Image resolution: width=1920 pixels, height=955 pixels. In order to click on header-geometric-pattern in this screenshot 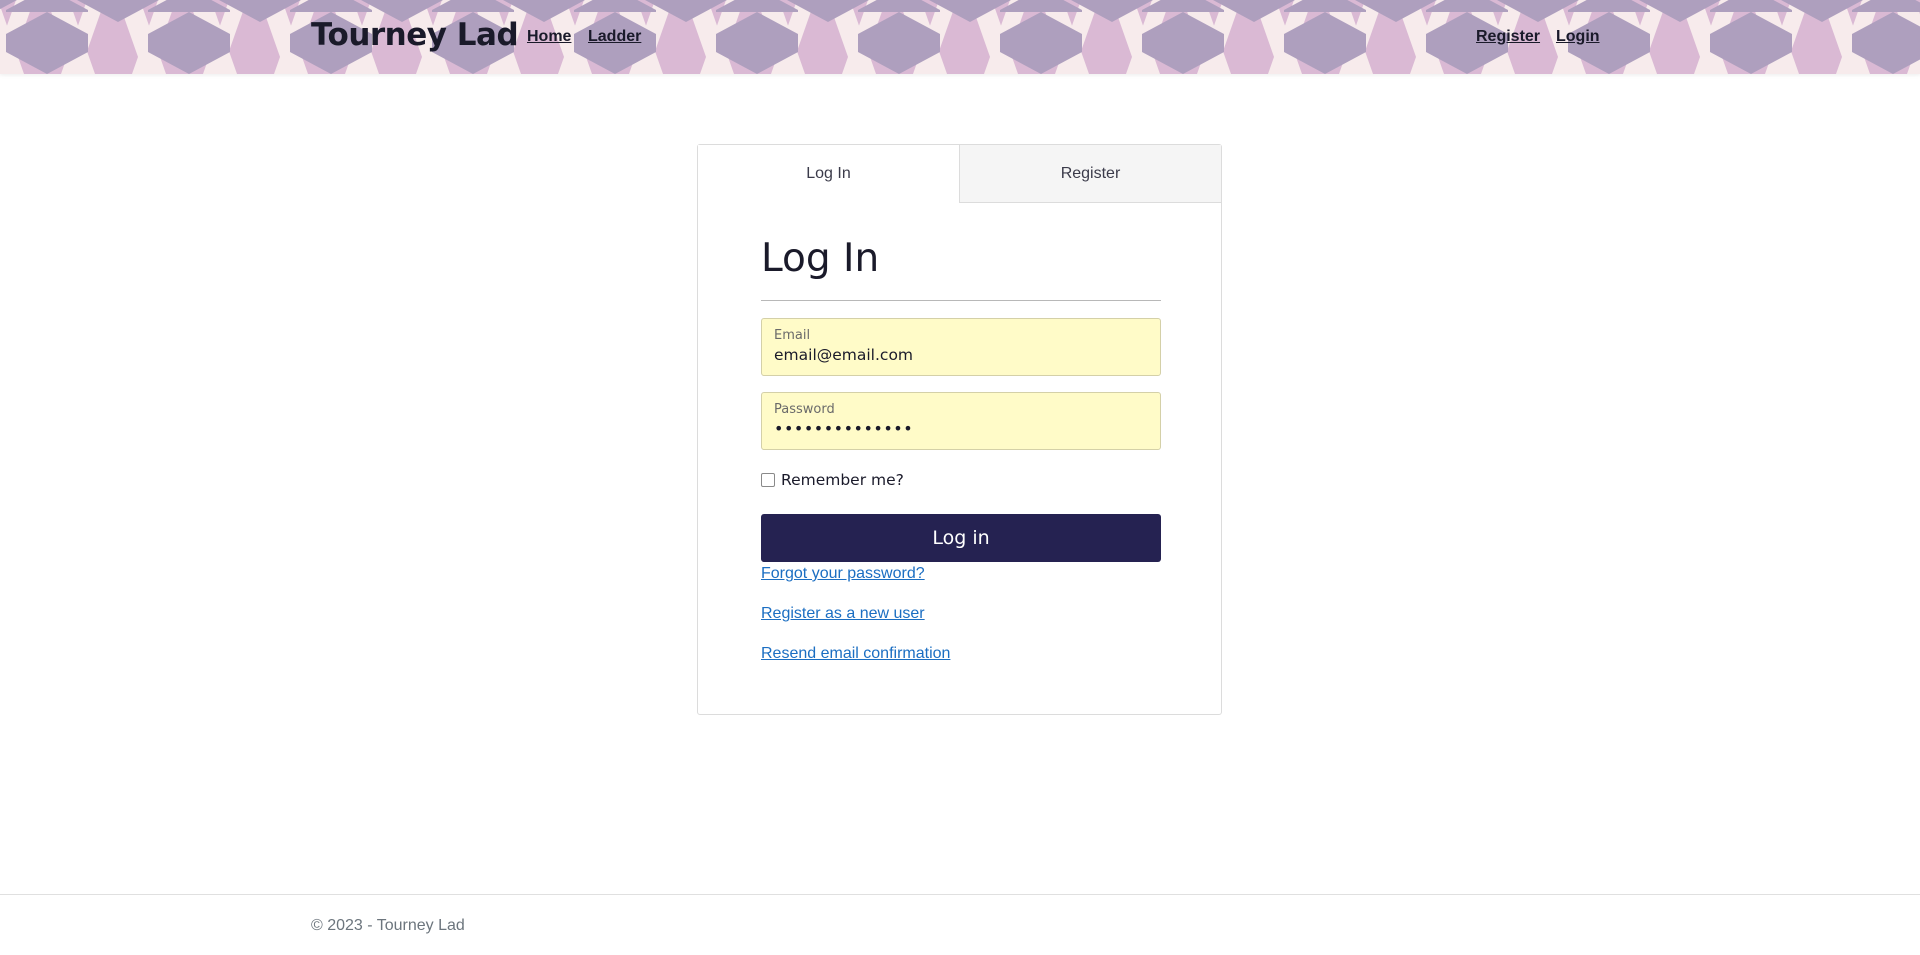, I will do `click(960, 37)`.